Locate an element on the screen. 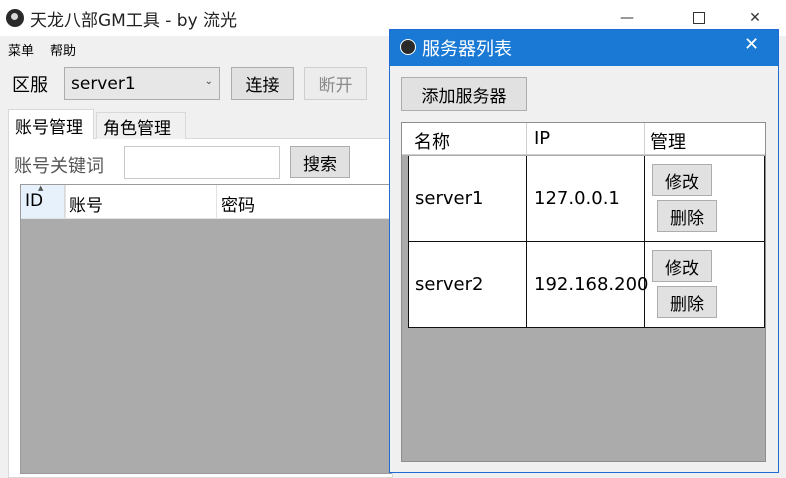 This screenshot has height=478, width=786. keyword-label: 账号关键词 is located at coordinates (59, 166).